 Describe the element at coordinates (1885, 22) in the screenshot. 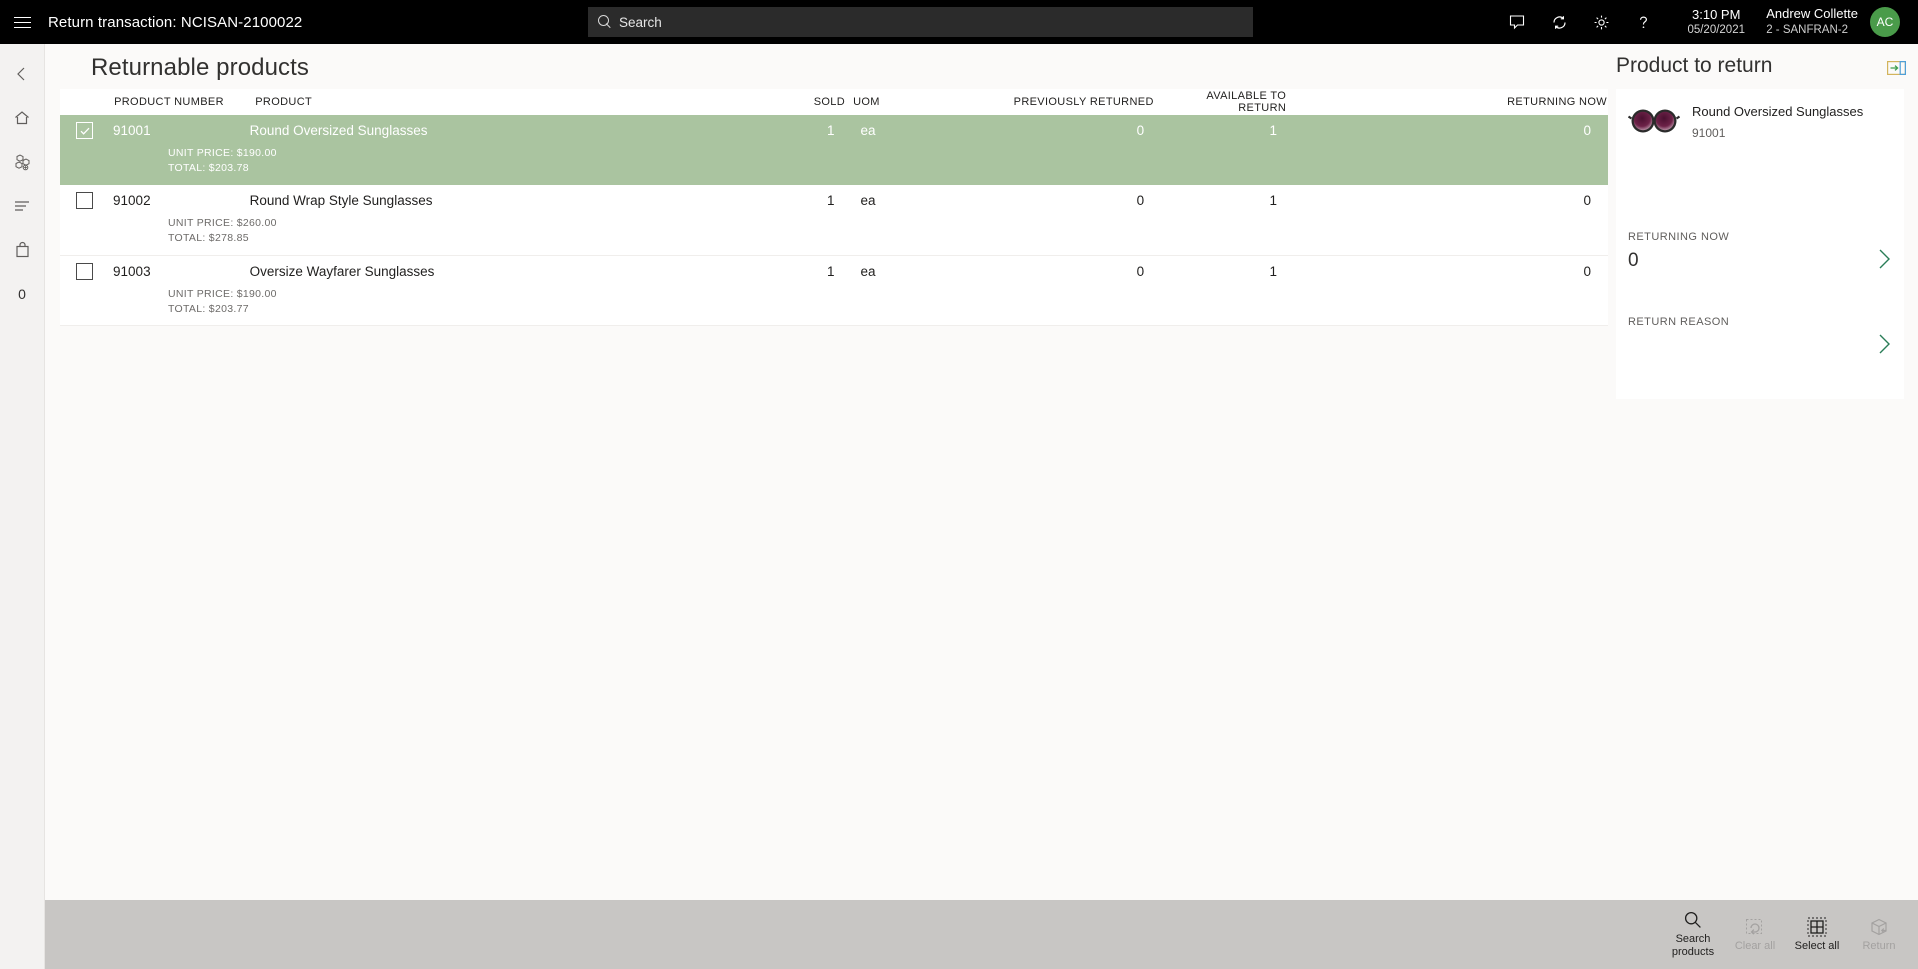

I see `avatar: AC` at that location.